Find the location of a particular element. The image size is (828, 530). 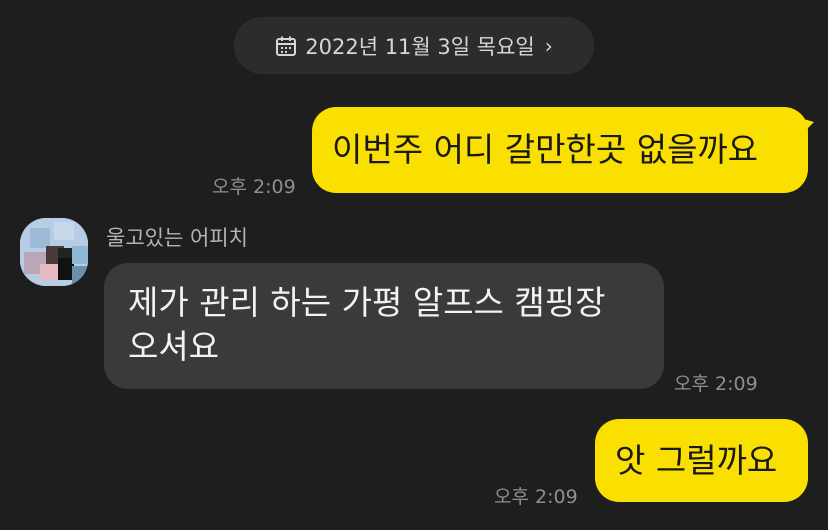

calendar-icon is located at coordinates (286, 46).